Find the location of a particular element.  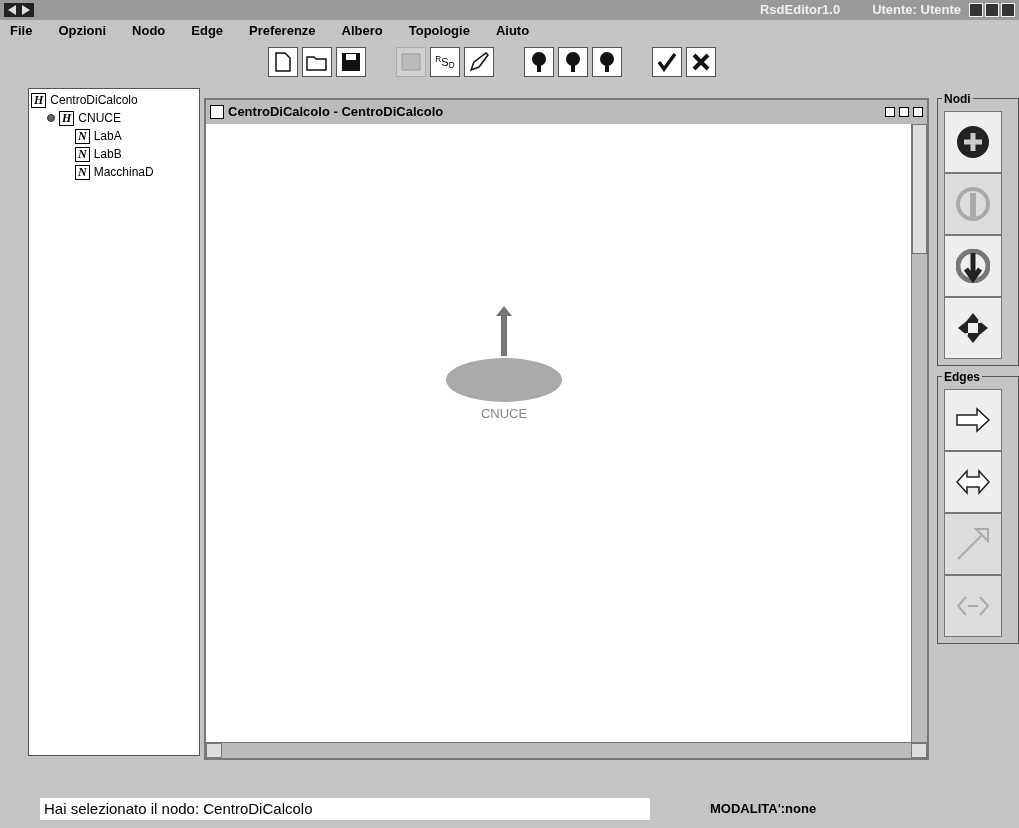

node-drawing is located at coordinates (504, 354).